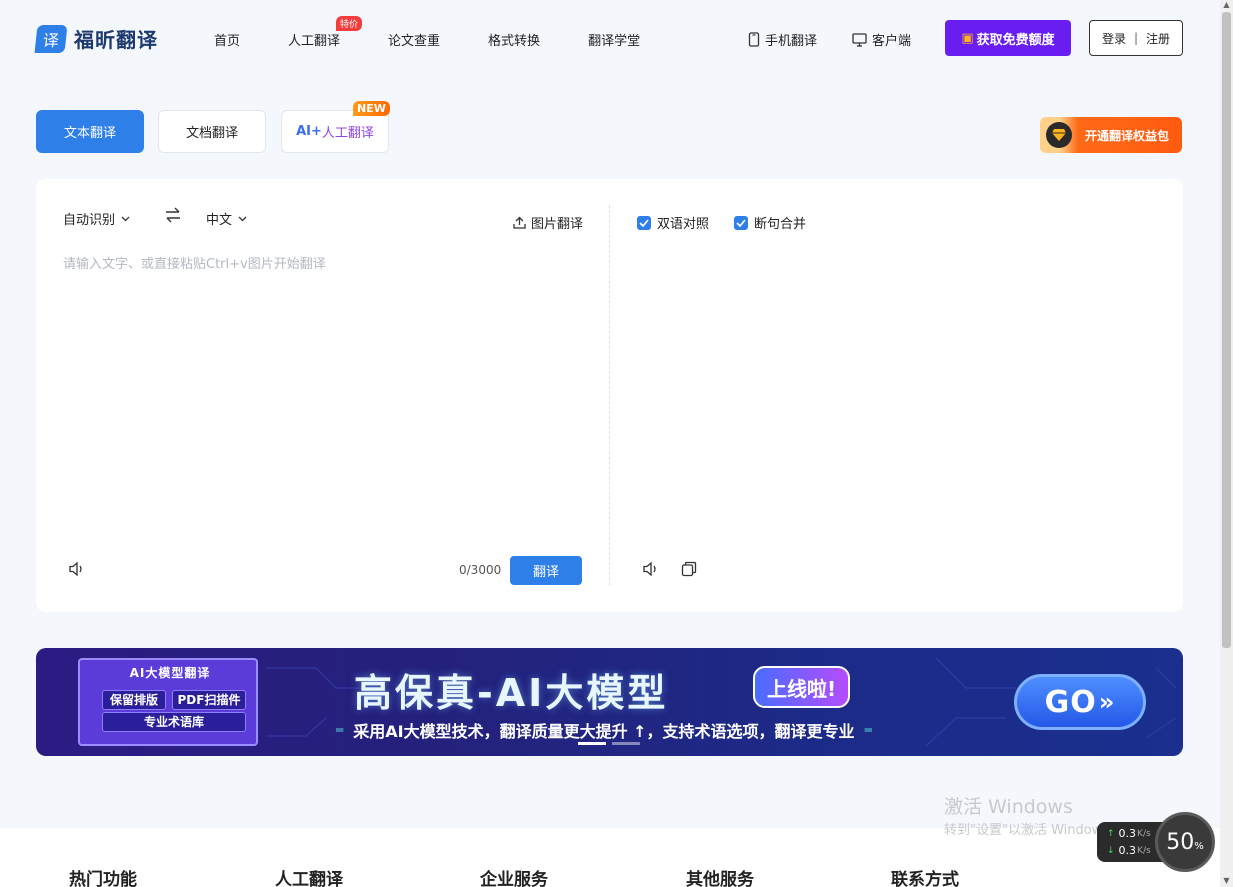 The width and height of the screenshot is (1233, 887). I want to click on banner-title: 高保真-AI大模型, so click(511, 693).